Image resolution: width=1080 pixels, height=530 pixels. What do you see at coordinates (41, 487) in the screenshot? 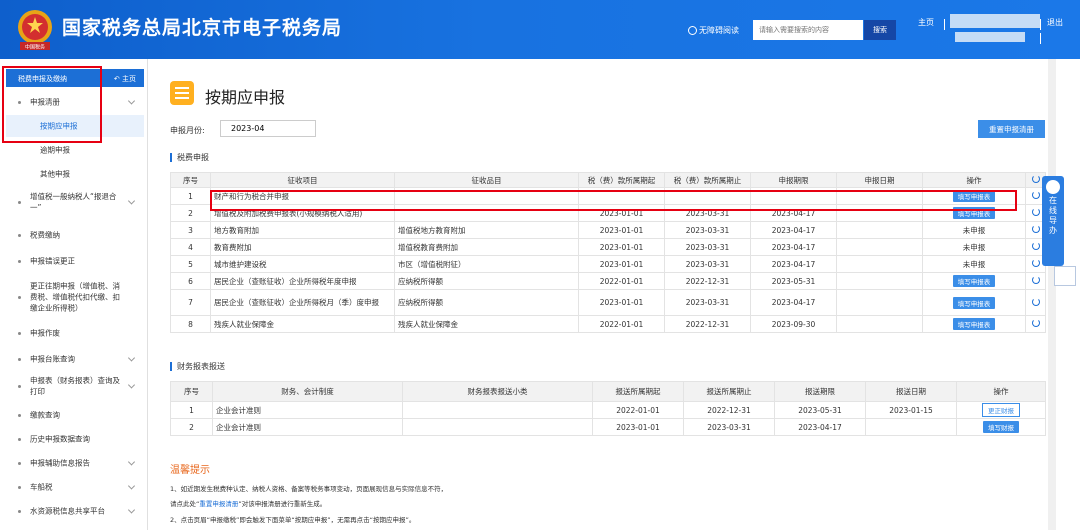
I see `sidebar-item-label: 车船税` at bounding box center [41, 487].